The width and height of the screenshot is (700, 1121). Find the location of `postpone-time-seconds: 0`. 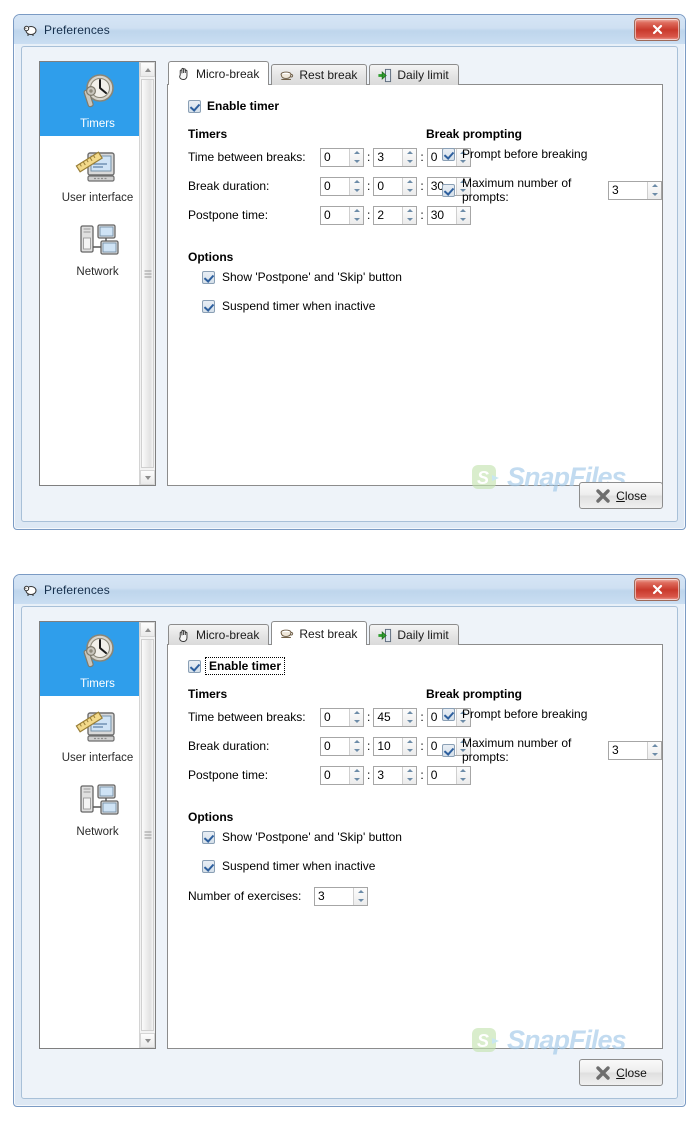

postpone-time-seconds: 0 is located at coordinates (448, 775).